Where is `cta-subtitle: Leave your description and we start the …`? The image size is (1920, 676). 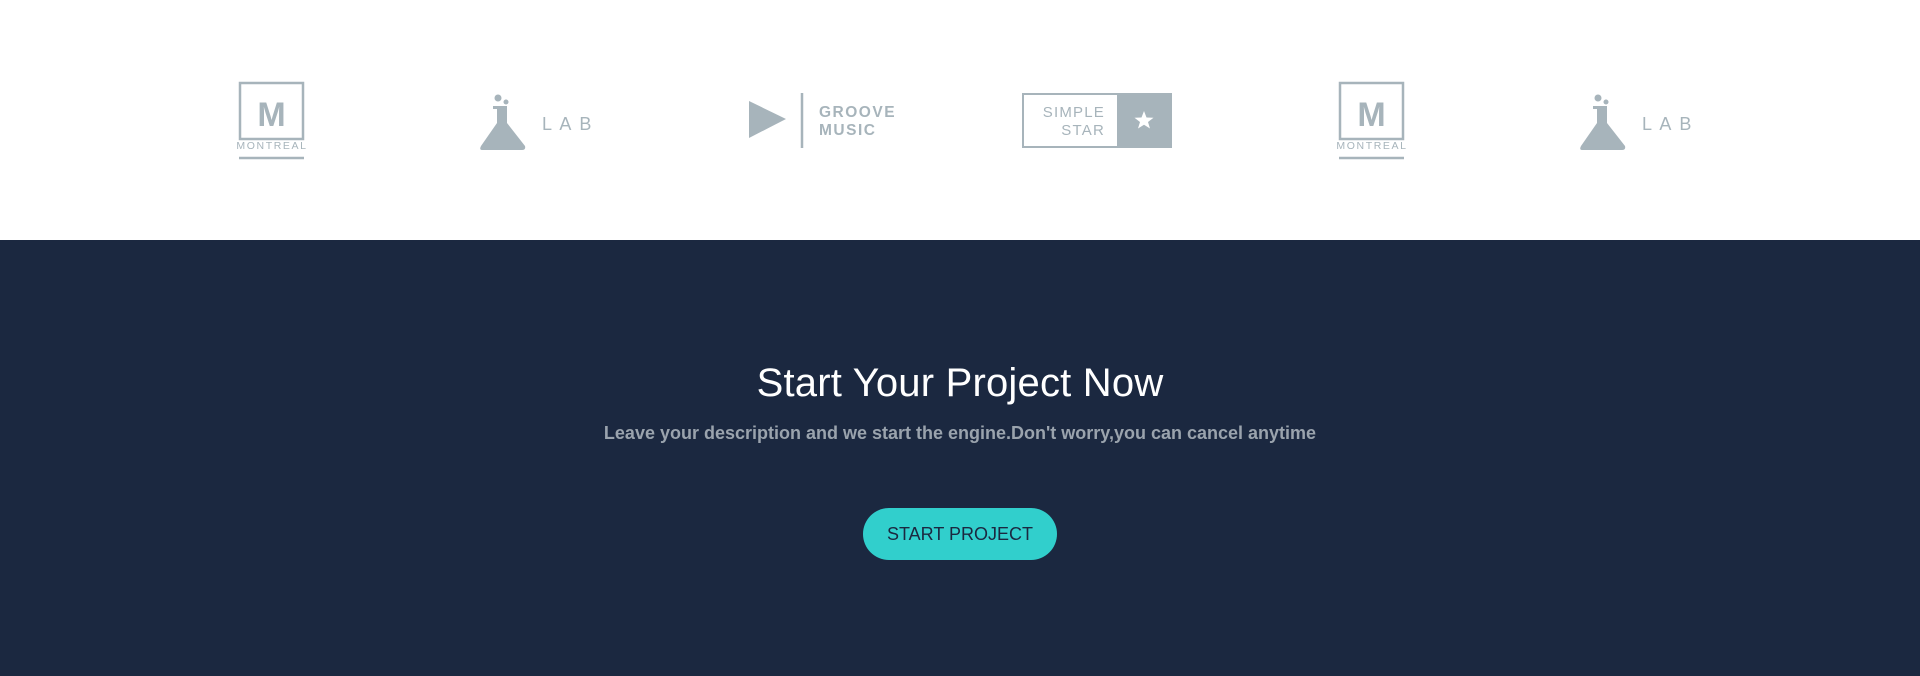 cta-subtitle: Leave your description and we start the … is located at coordinates (960, 433).